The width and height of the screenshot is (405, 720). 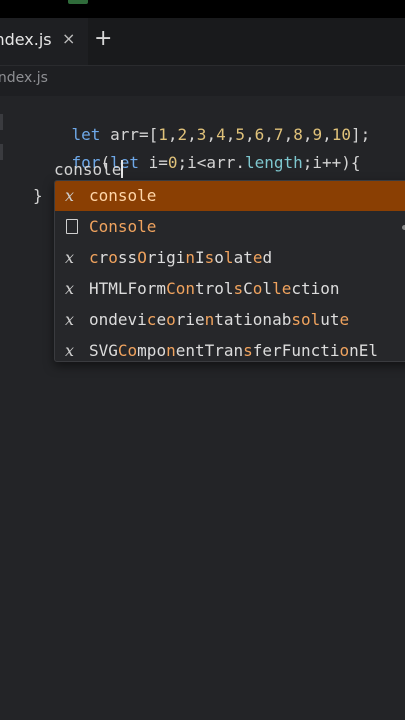 I want to click on code-line-3: console, so click(x=89, y=169).